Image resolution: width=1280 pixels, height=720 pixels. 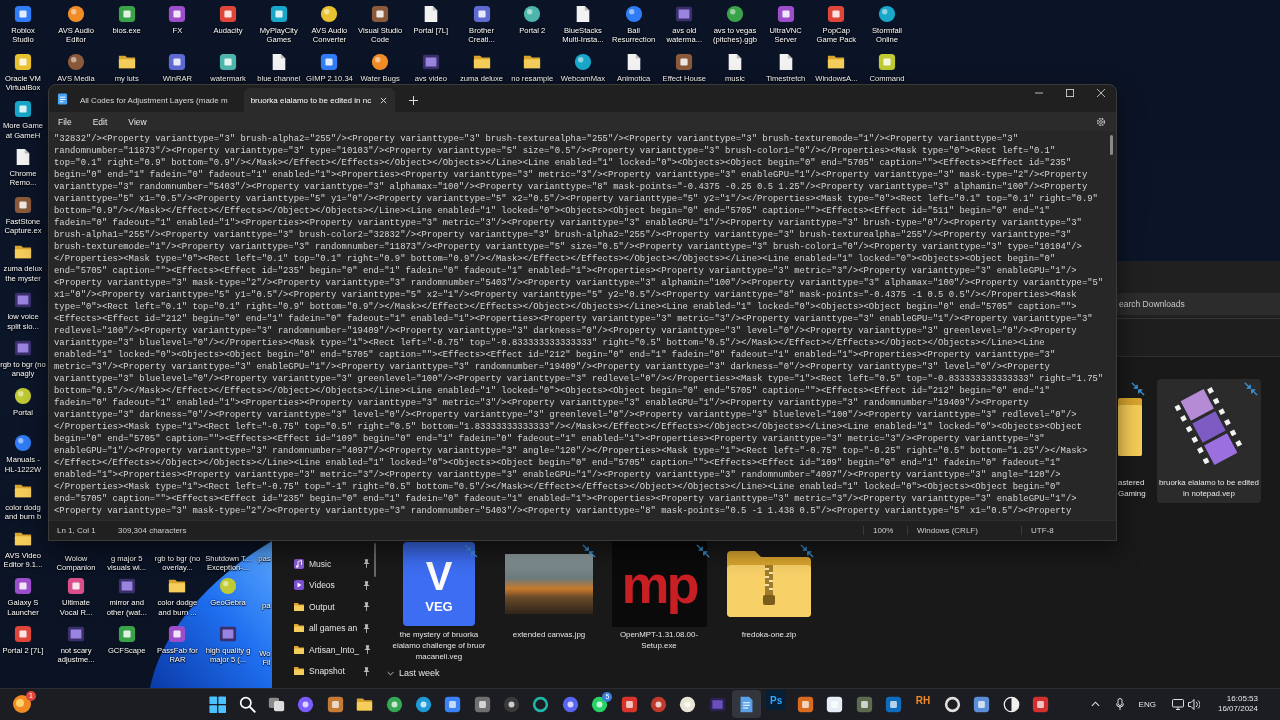 What do you see at coordinates (138, 121) in the screenshot?
I see `menu-item: View` at bounding box center [138, 121].